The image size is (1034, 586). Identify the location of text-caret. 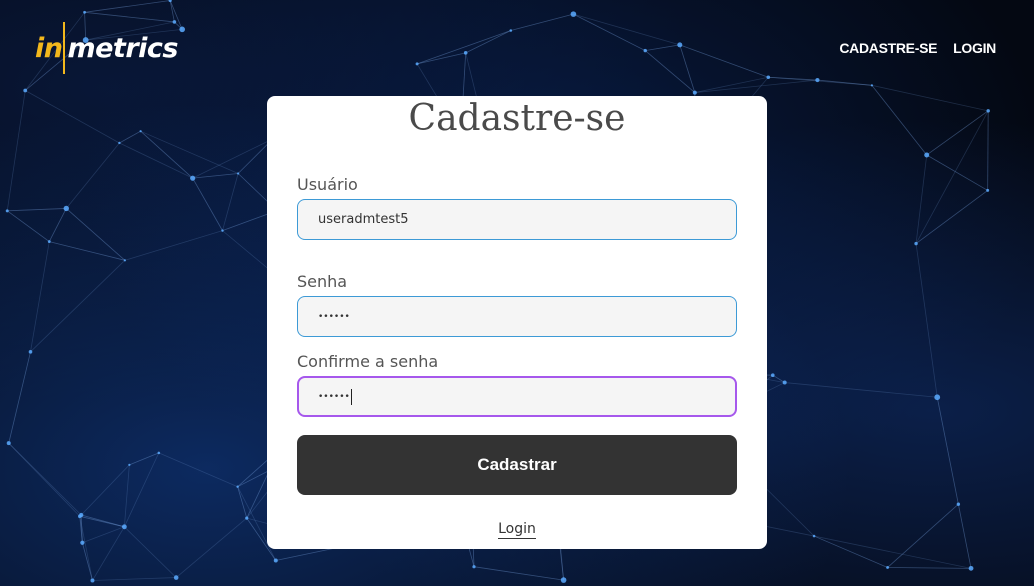
(351, 396).